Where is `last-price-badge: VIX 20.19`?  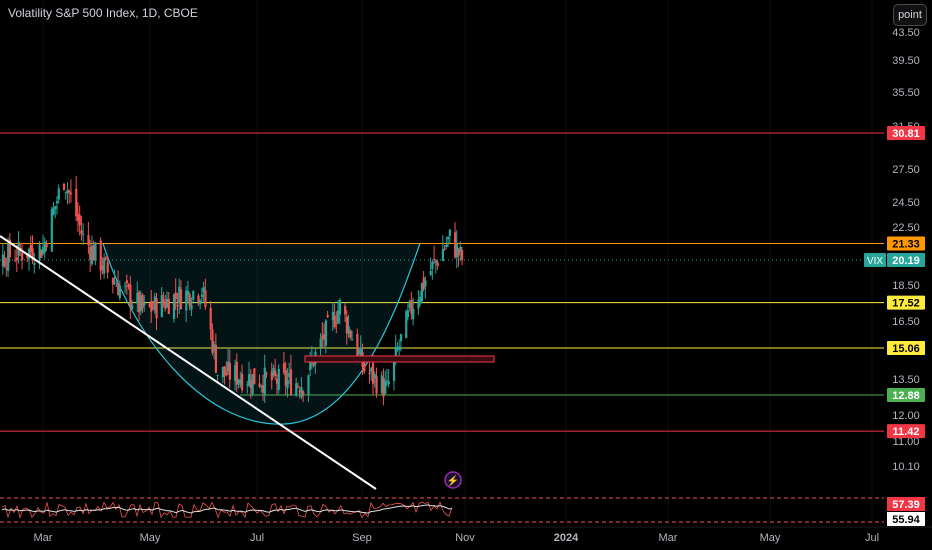
last-price-badge: VIX 20.19 is located at coordinates (894, 259).